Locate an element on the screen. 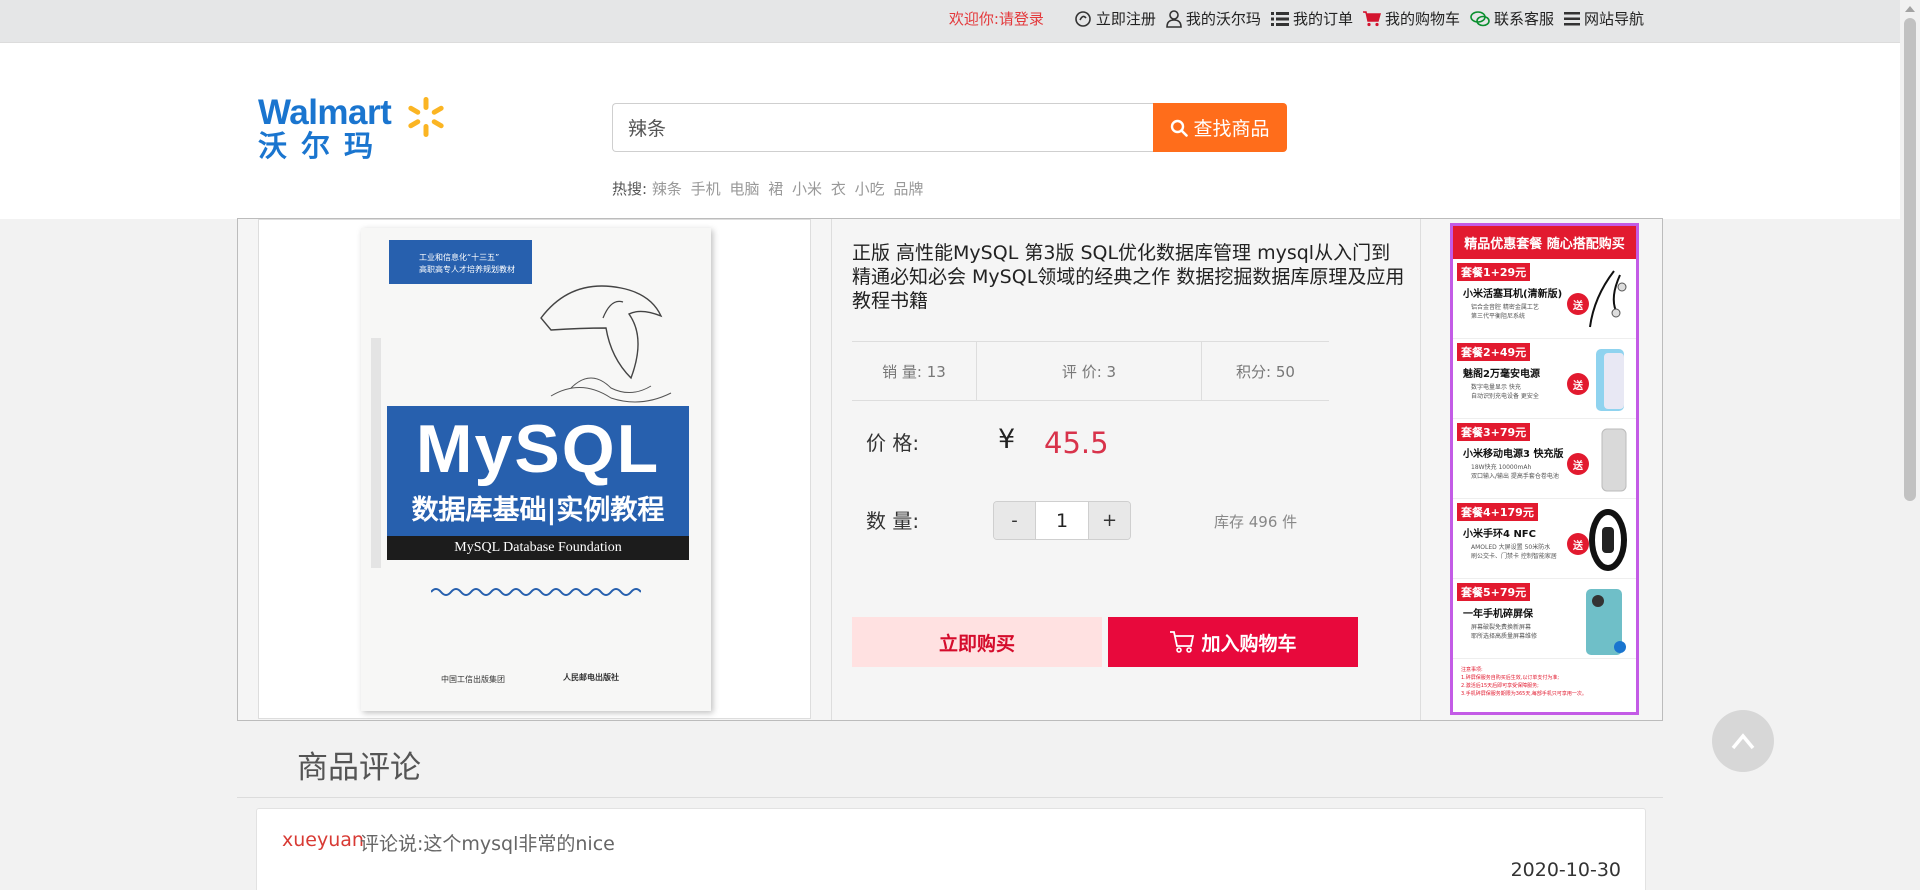 Image resolution: width=1920 pixels, height=890 pixels. promo-desc-line: 18W快充 10000mAh is located at coordinates (1501, 467).